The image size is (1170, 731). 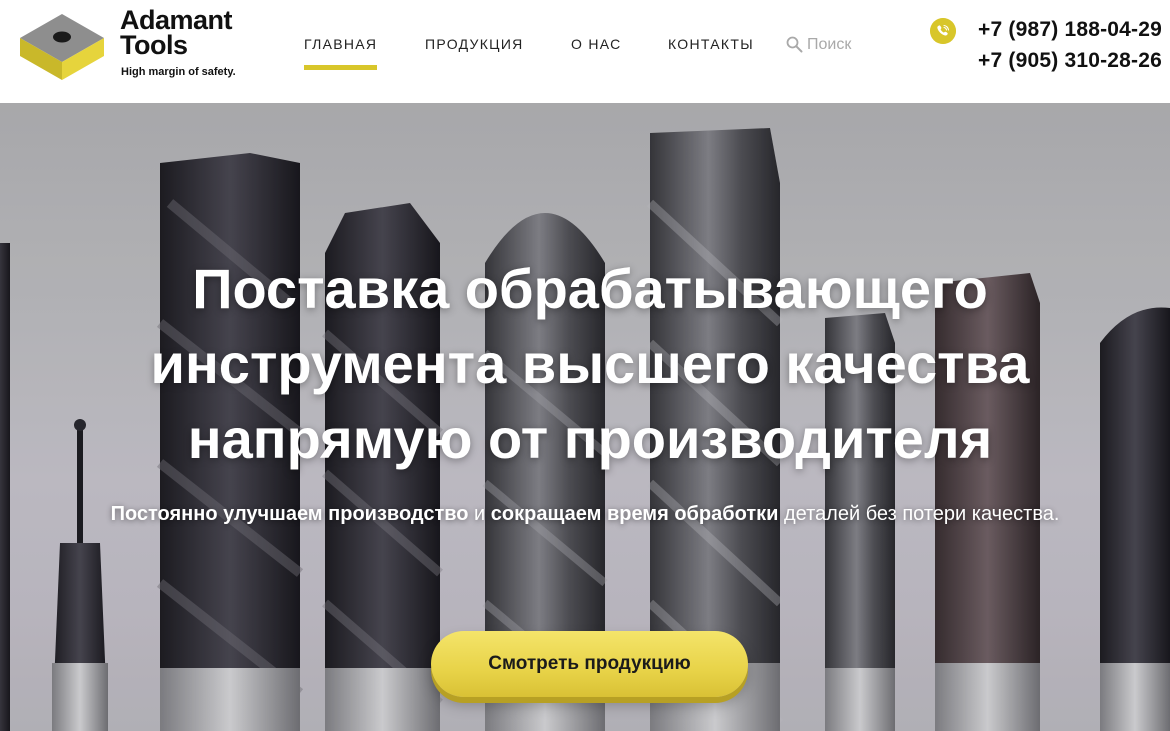 What do you see at coordinates (474, 44) in the screenshot?
I see `nav-item-products: ПРОДУКЦИЯ` at bounding box center [474, 44].